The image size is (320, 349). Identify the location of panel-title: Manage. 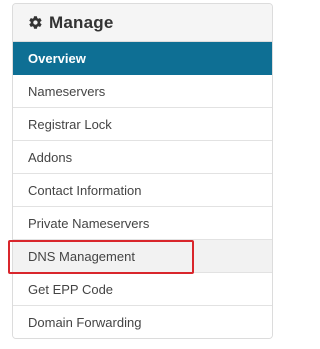
(81, 22).